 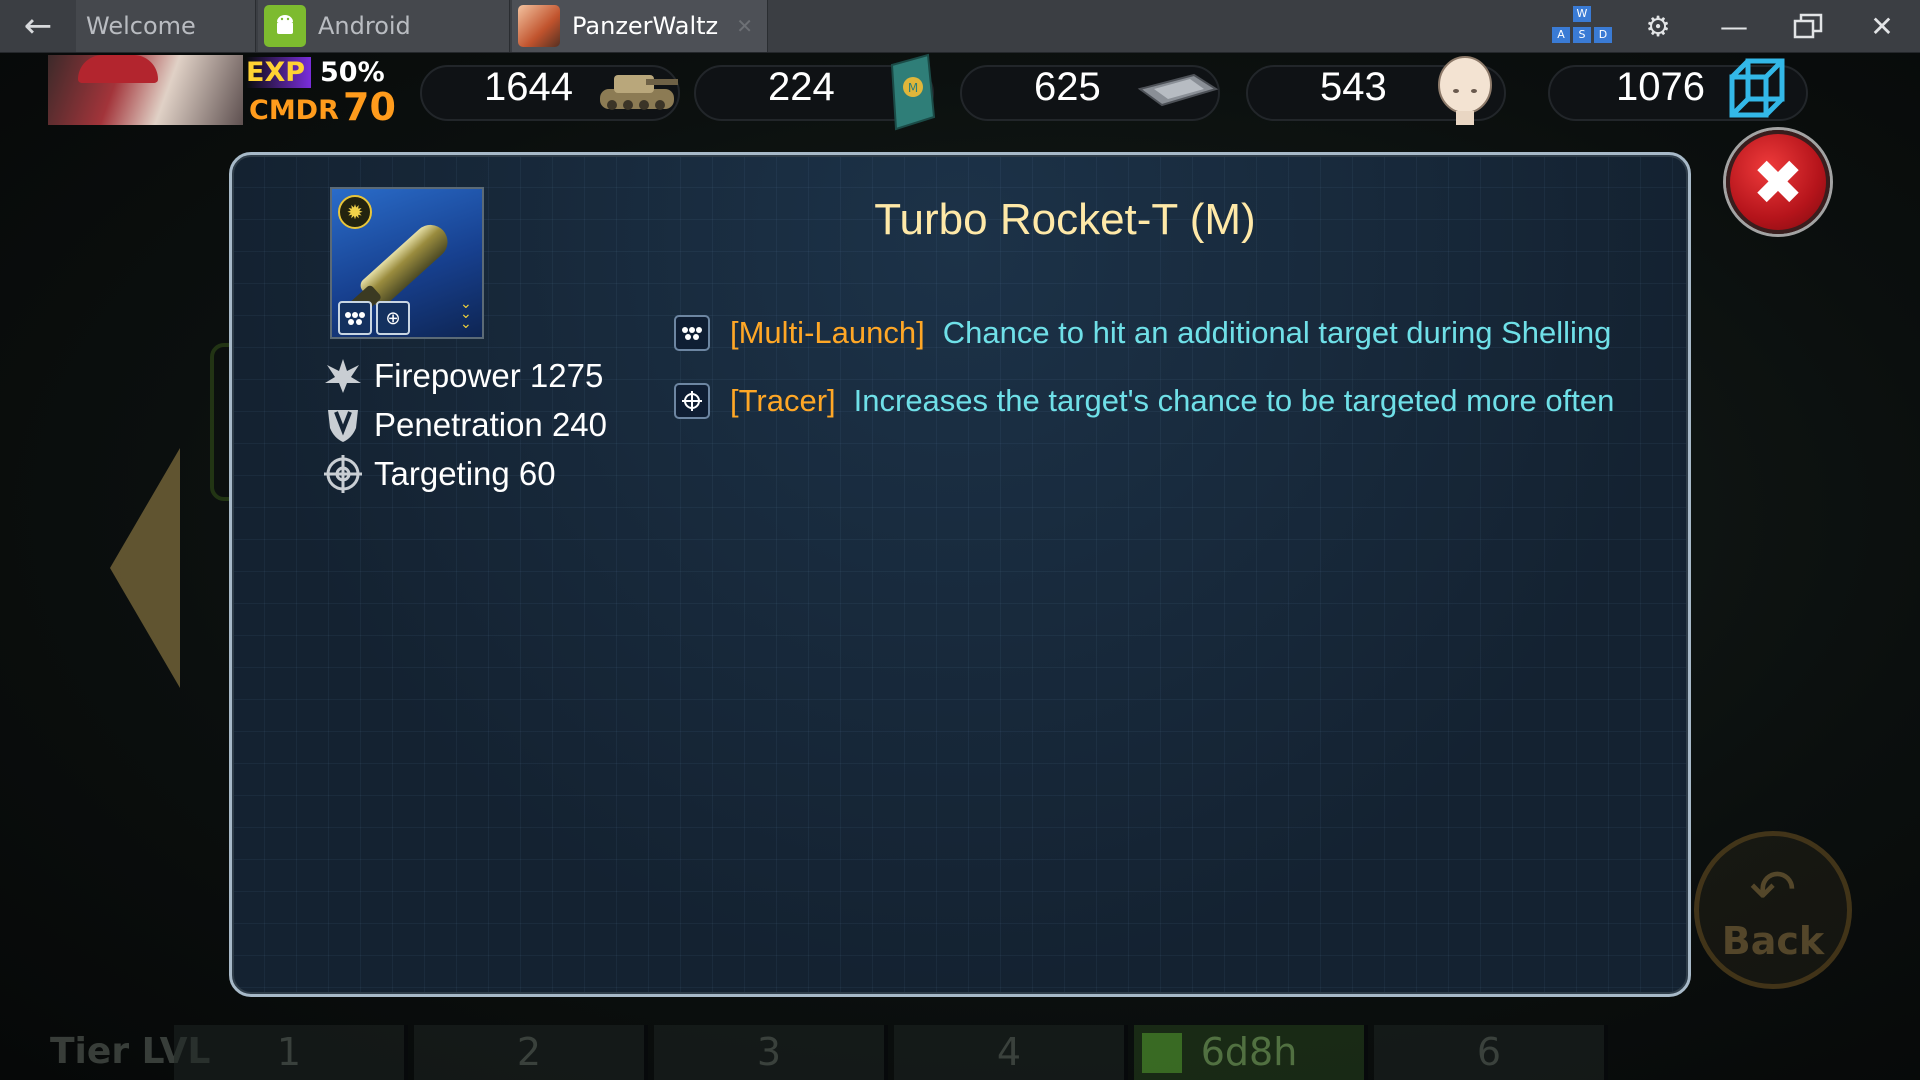 I want to click on tab-label: PanzerWaltz, so click(x=645, y=26).